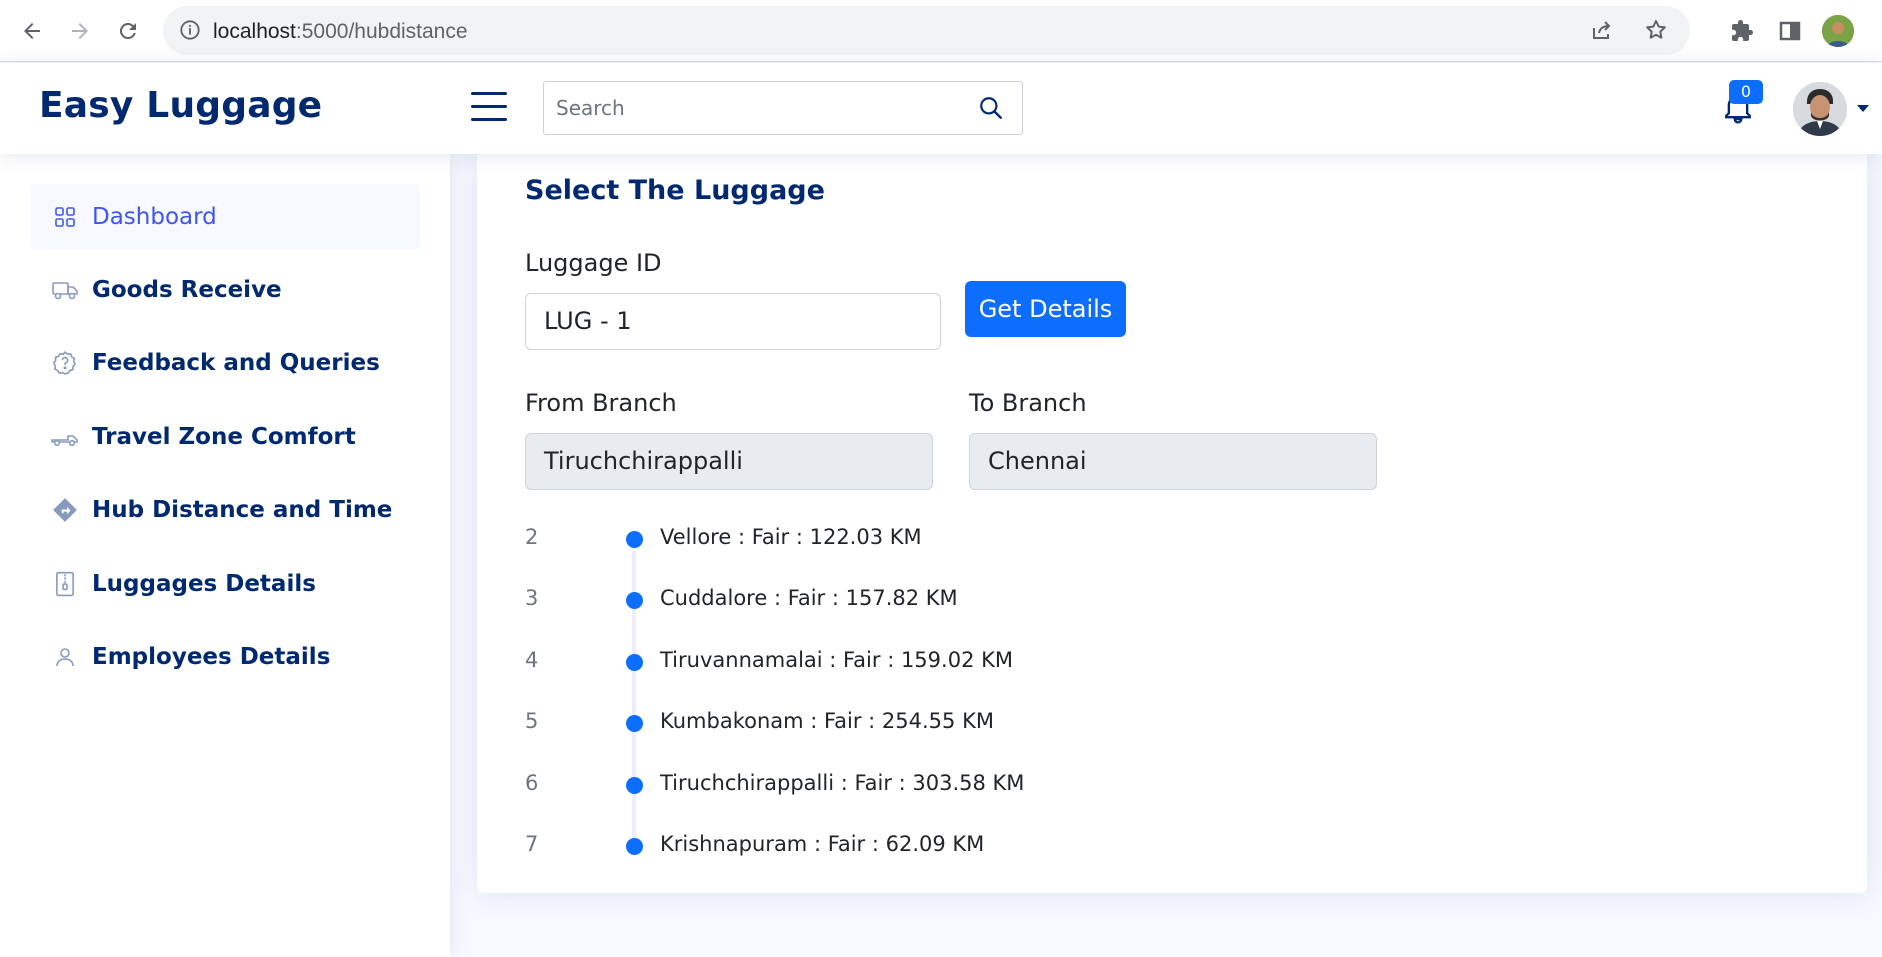  I want to click on from-branch-label: From Branch, so click(601, 403).